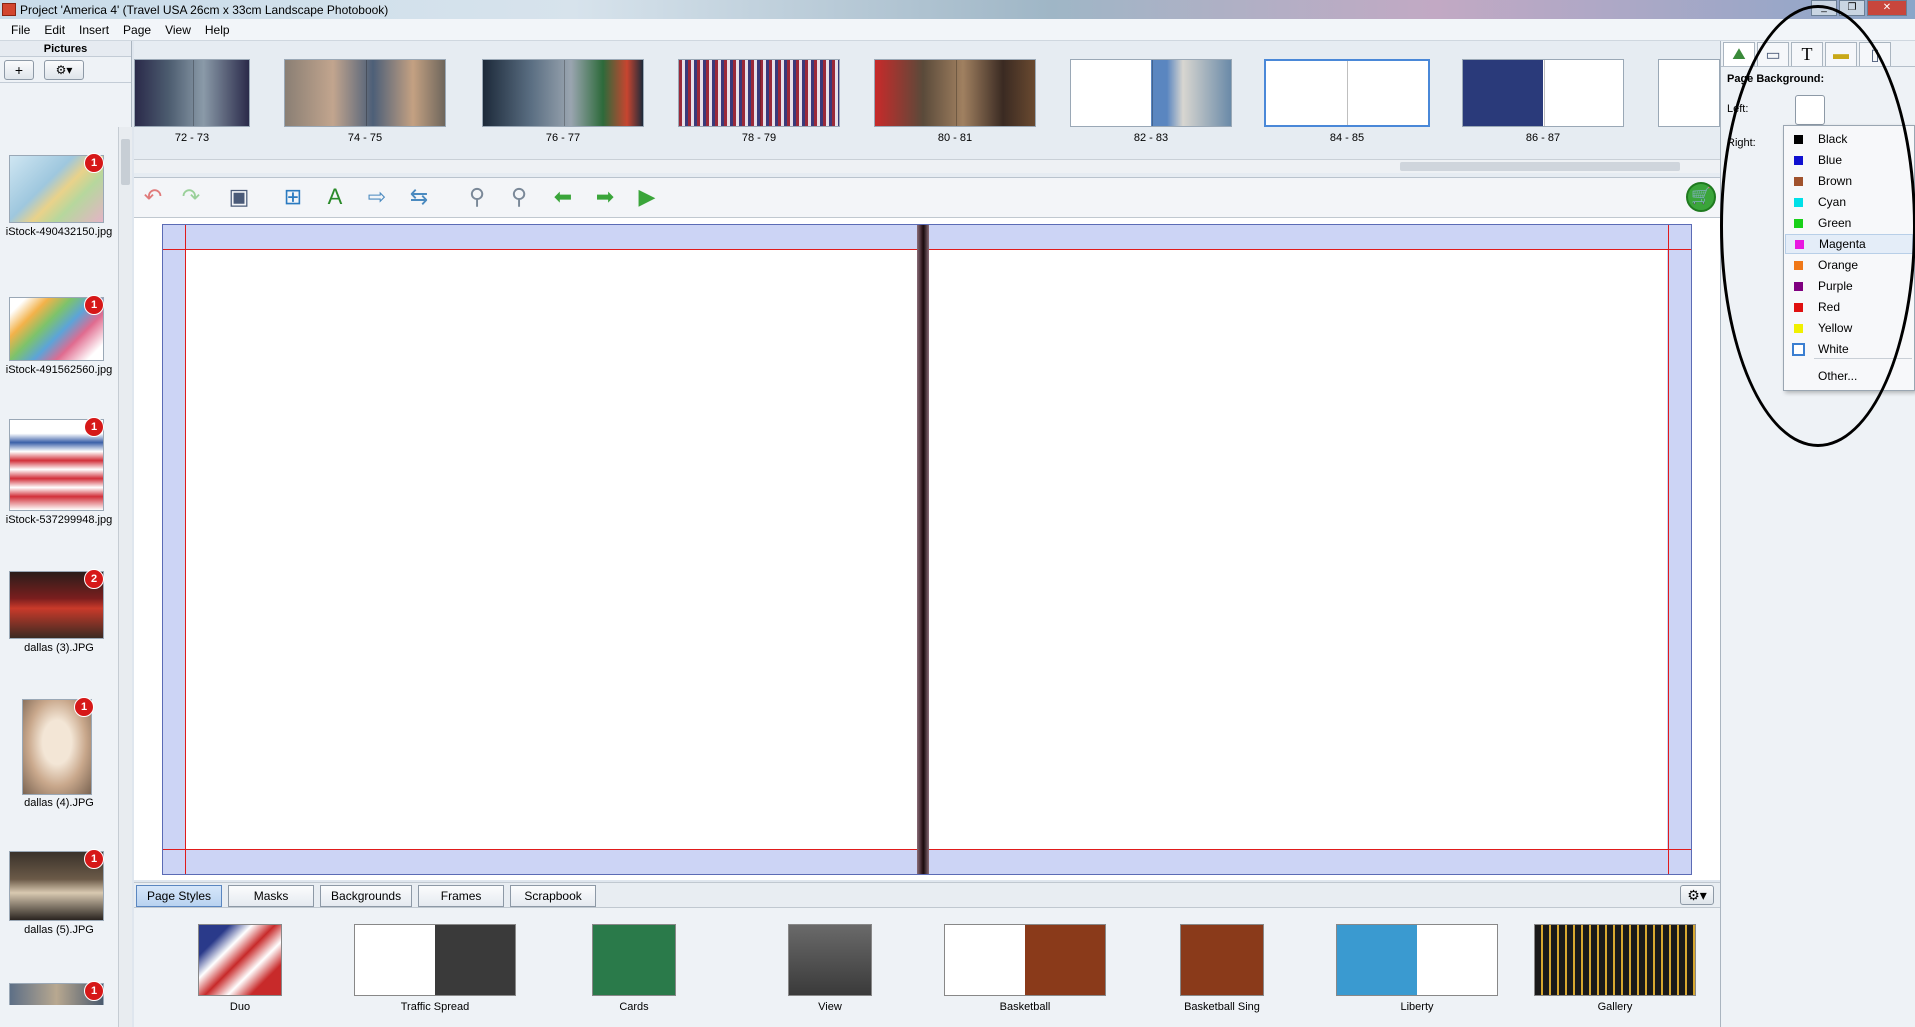 This screenshot has width=1915, height=1027. Describe the element at coordinates (1701, 197) in the screenshot. I see `cart-icon: 🛒` at that location.